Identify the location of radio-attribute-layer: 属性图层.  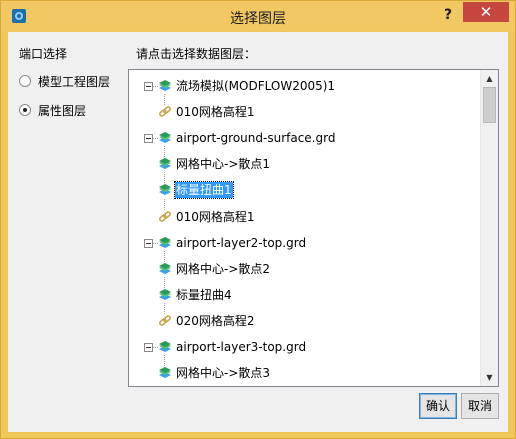
(52, 110).